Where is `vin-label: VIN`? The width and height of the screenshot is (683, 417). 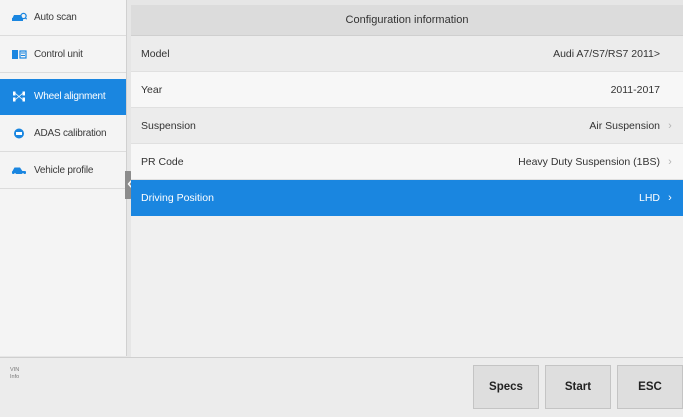 vin-label: VIN is located at coordinates (15, 370).